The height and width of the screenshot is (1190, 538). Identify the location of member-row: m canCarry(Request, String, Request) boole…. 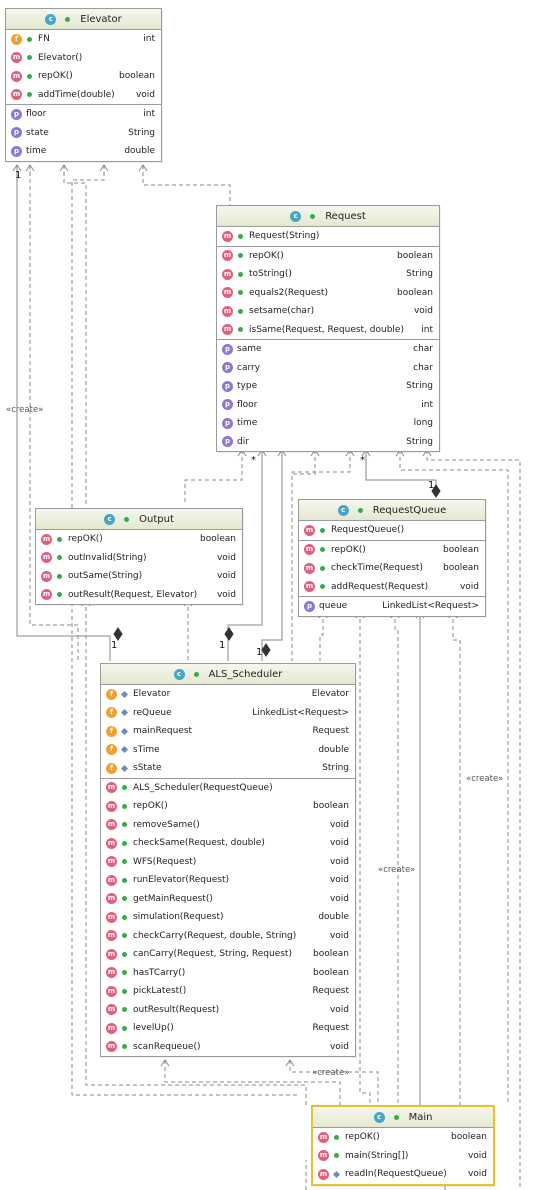
(228, 954).